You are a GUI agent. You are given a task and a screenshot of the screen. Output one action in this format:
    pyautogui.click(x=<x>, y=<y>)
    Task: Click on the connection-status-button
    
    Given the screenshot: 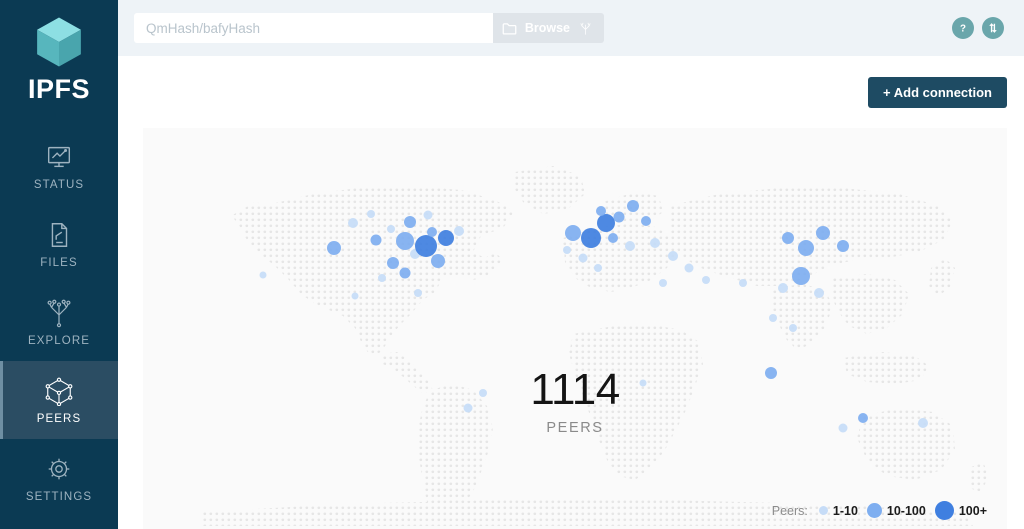 What is the action you would take?
    pyautogui.click(x=993, y=28)
    